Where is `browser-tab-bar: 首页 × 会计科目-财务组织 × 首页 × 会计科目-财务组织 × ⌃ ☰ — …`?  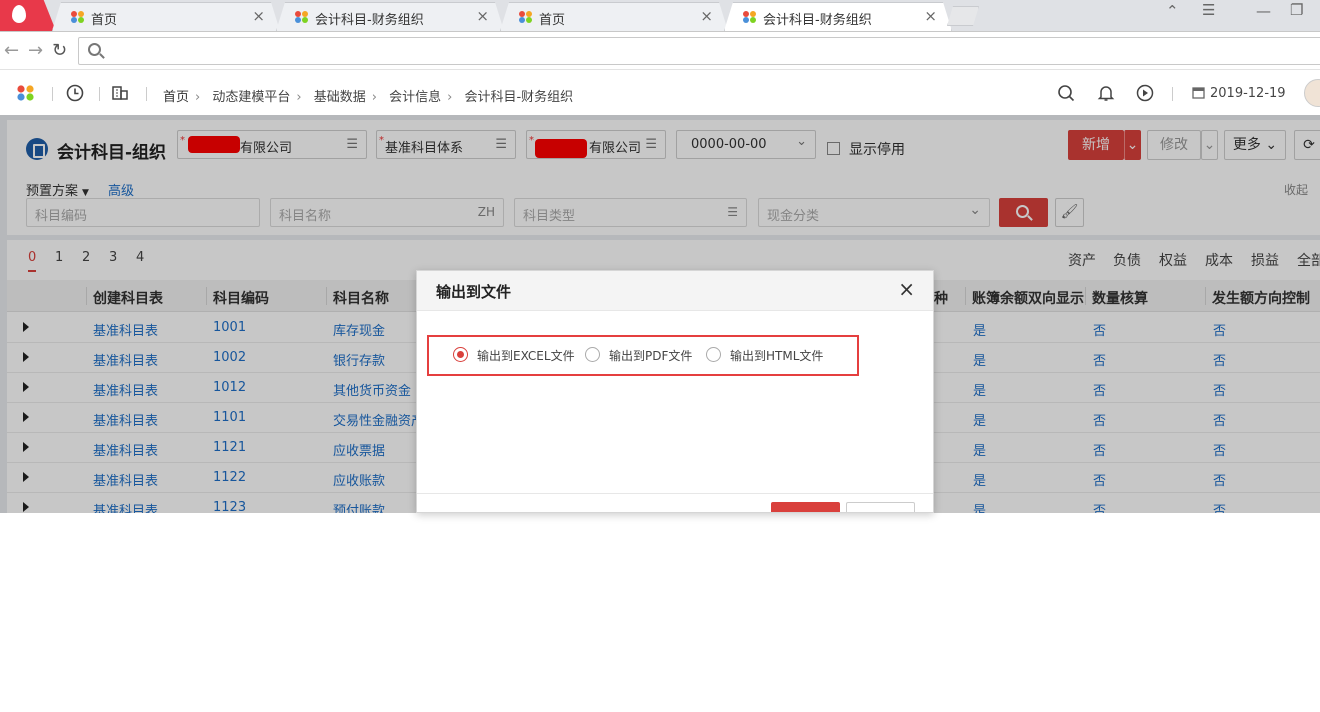
browser-tab-bar: 首页 × 会计科目-财务组织 × 首页 × 会计科目-财务组织 × ⌃ ☰ — … is located at coordinates (660, 16).